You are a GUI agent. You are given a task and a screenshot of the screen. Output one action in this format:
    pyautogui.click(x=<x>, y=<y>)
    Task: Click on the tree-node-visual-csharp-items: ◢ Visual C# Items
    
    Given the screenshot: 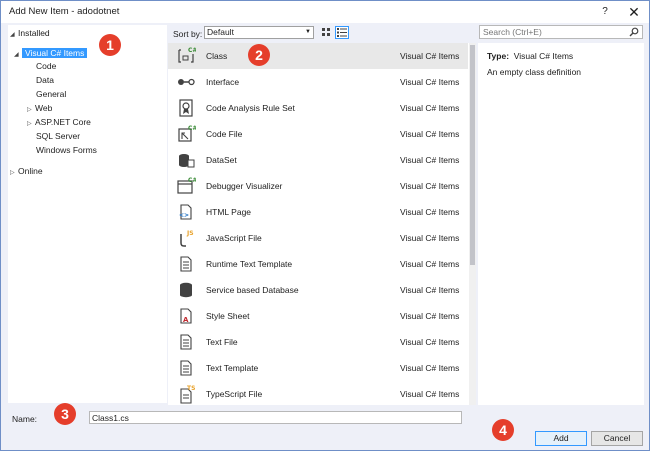 What is the action you would take?
    pyautogui.click(x=51, y=54)
    